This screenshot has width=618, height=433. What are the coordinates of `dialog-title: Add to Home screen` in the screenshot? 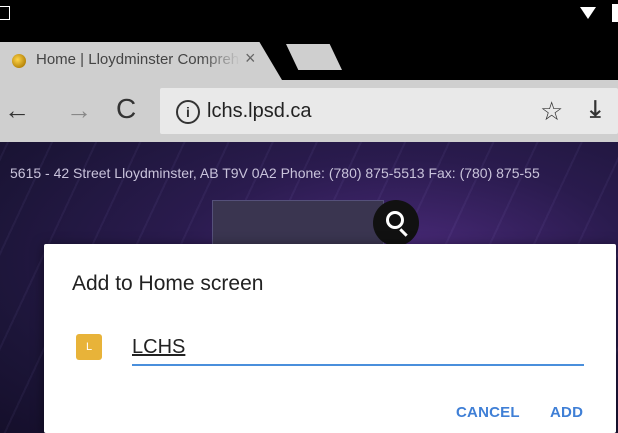 It's located at (168, 283).